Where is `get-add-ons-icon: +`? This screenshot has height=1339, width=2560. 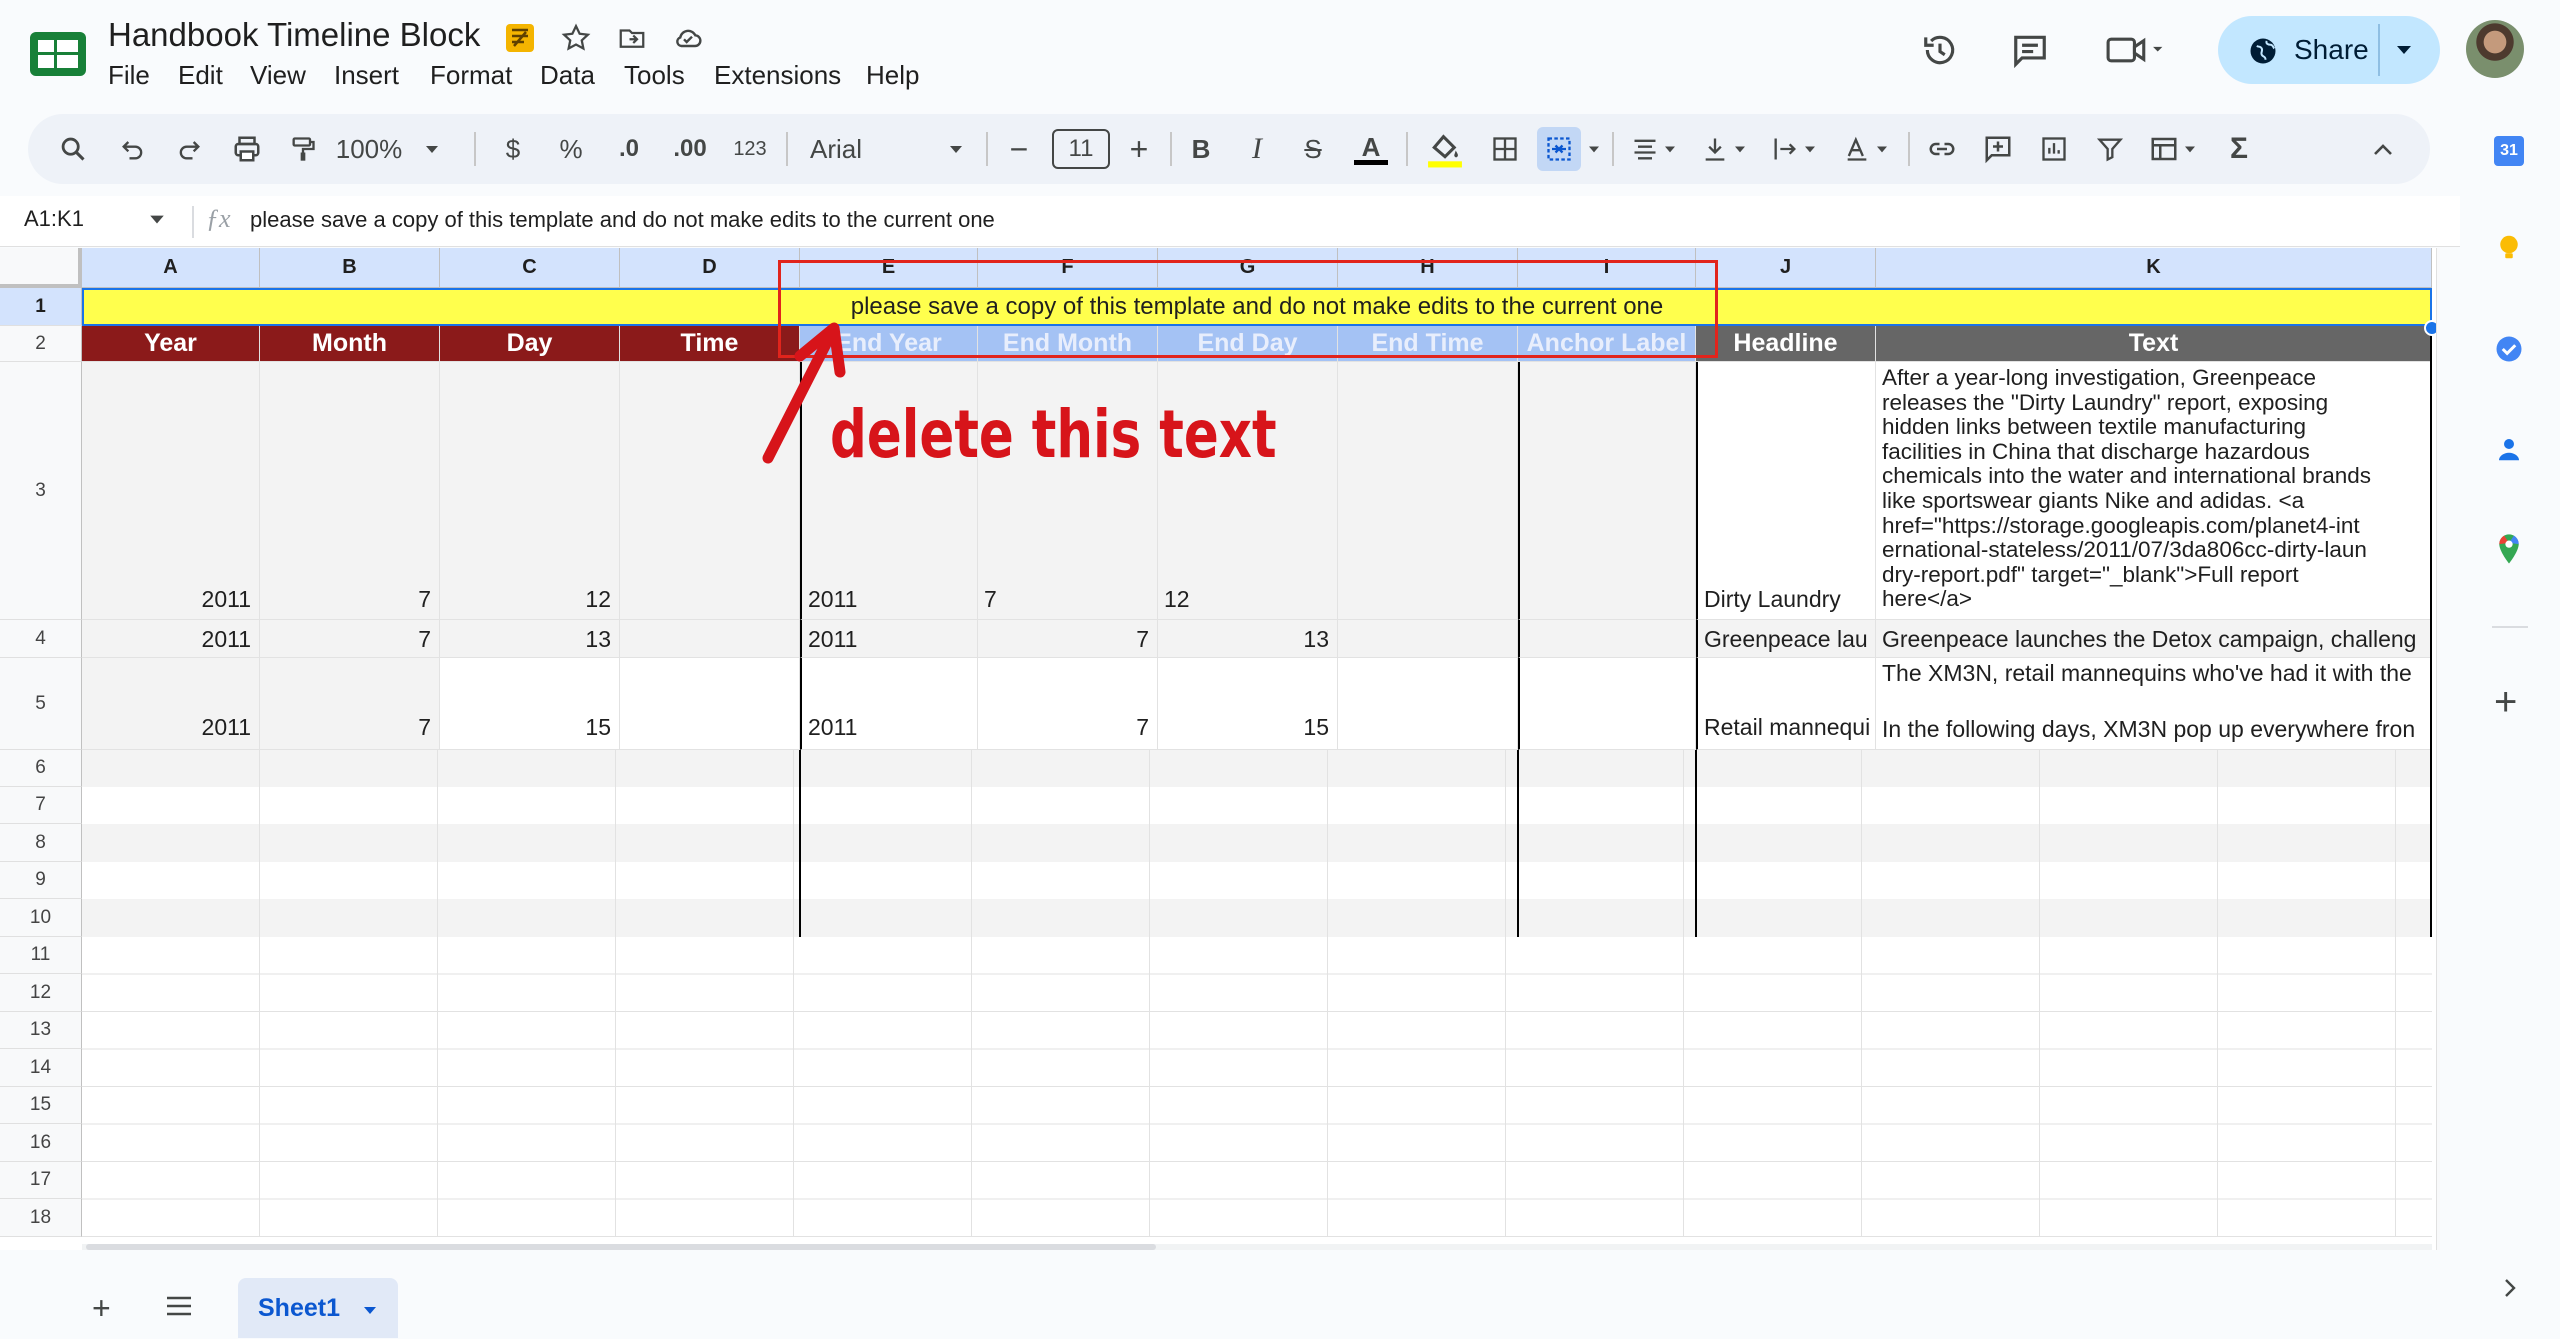
get-add-ons-icon: + is located at coordinates (2505, 702).